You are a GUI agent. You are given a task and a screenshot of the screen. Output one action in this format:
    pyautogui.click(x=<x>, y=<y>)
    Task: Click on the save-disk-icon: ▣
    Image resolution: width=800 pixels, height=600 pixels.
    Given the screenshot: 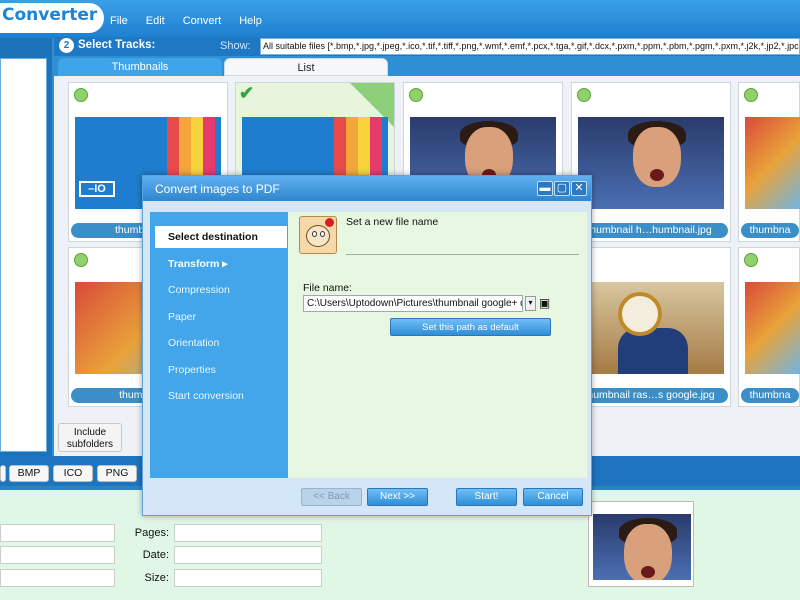 What is the action you would take?
    pyautogui.click(x=544, y=303)
    